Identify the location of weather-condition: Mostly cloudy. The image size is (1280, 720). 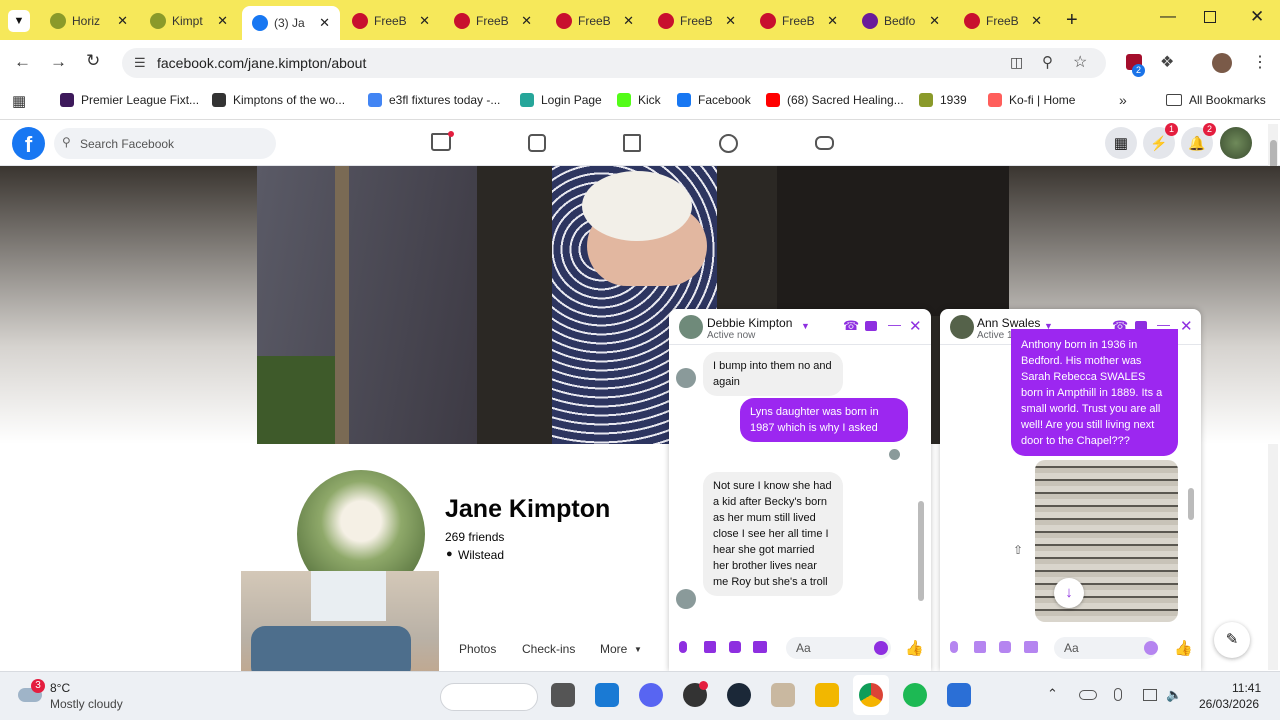
(86, 704).